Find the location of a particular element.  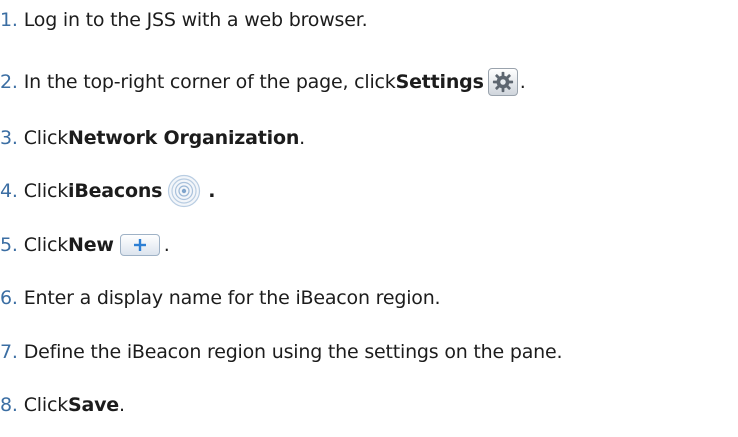

step-1: 1. Log in to the JSS with a web browser. is located at coordinates (184, 20).